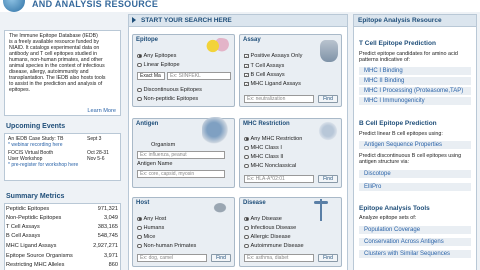 This screenshot has width=480, height=270. I want to click on positive-assays-checkbox: ✓ Positive Assays Only, so click(273, 56).